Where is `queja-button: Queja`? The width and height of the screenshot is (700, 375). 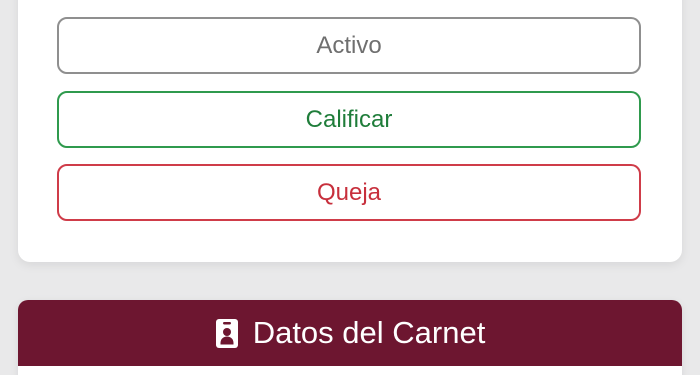
queja-button: Queja is located at coordinates (349, 192).